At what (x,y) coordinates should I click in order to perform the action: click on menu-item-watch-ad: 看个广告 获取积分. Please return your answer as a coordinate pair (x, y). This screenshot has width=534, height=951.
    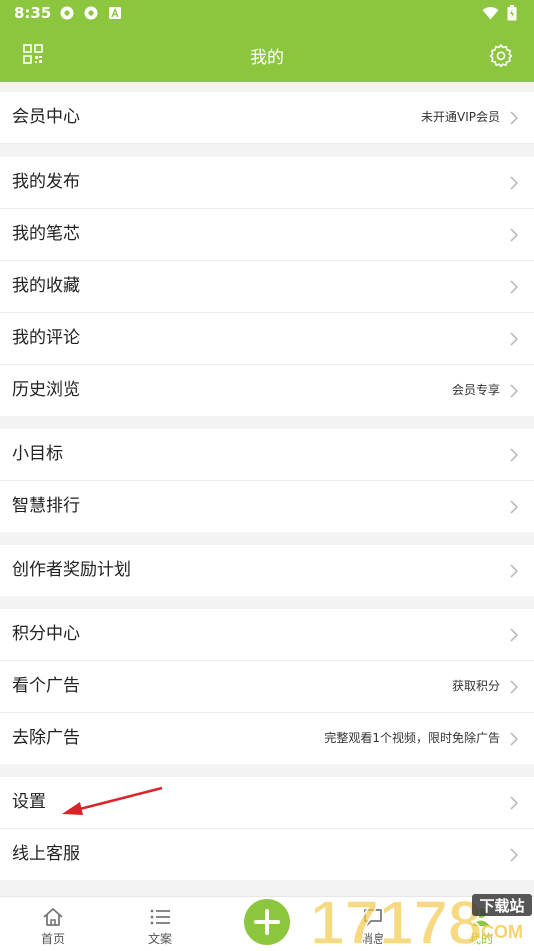
    Looking at the image, I should click on (267, 687).